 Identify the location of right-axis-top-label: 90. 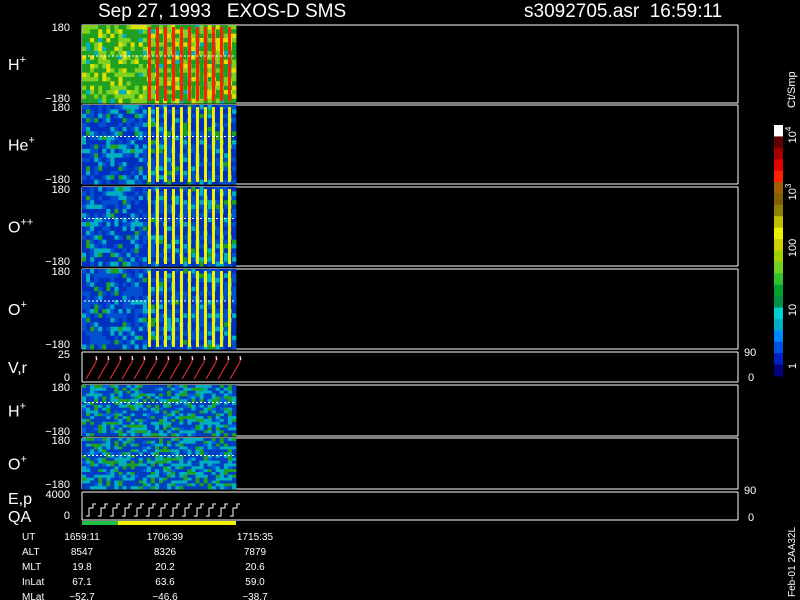
(750, 491).